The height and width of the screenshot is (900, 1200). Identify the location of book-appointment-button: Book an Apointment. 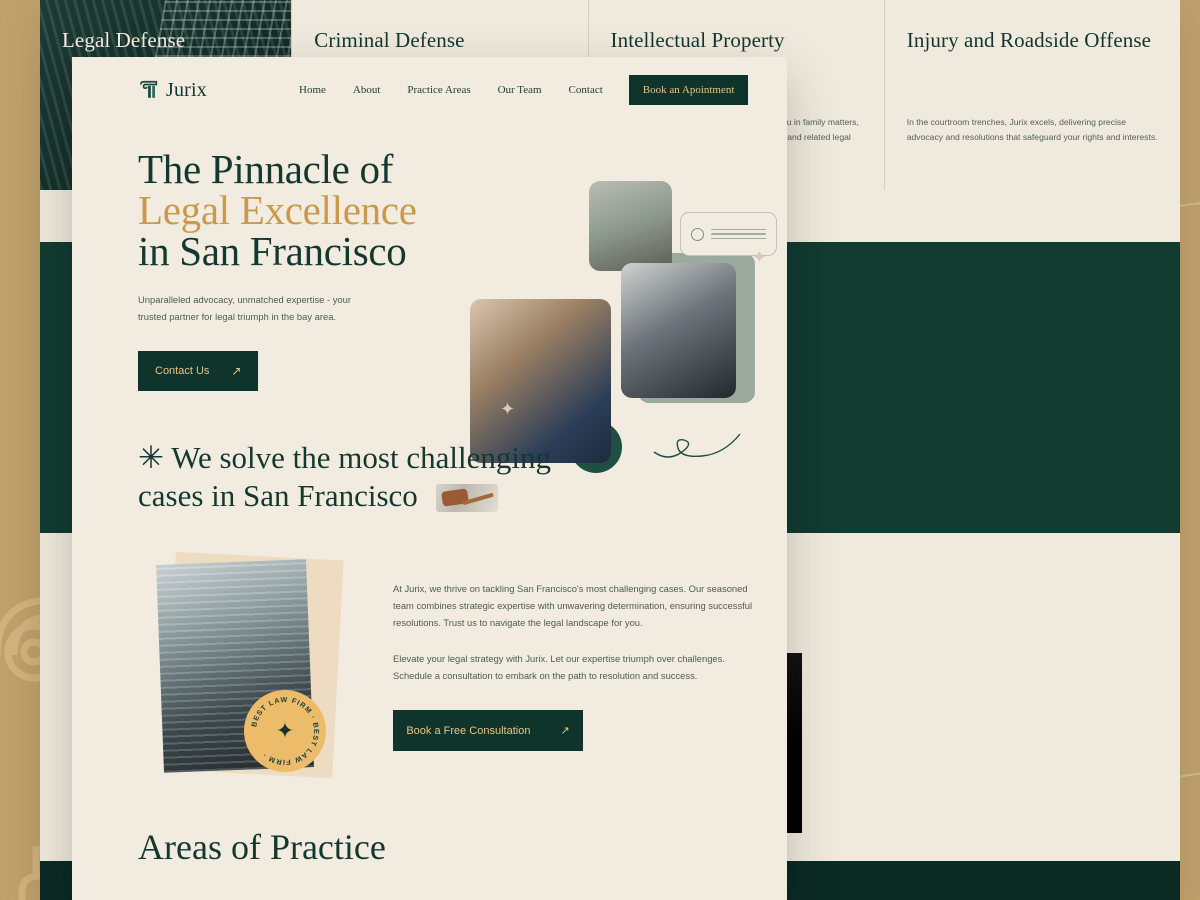
(688, 90).